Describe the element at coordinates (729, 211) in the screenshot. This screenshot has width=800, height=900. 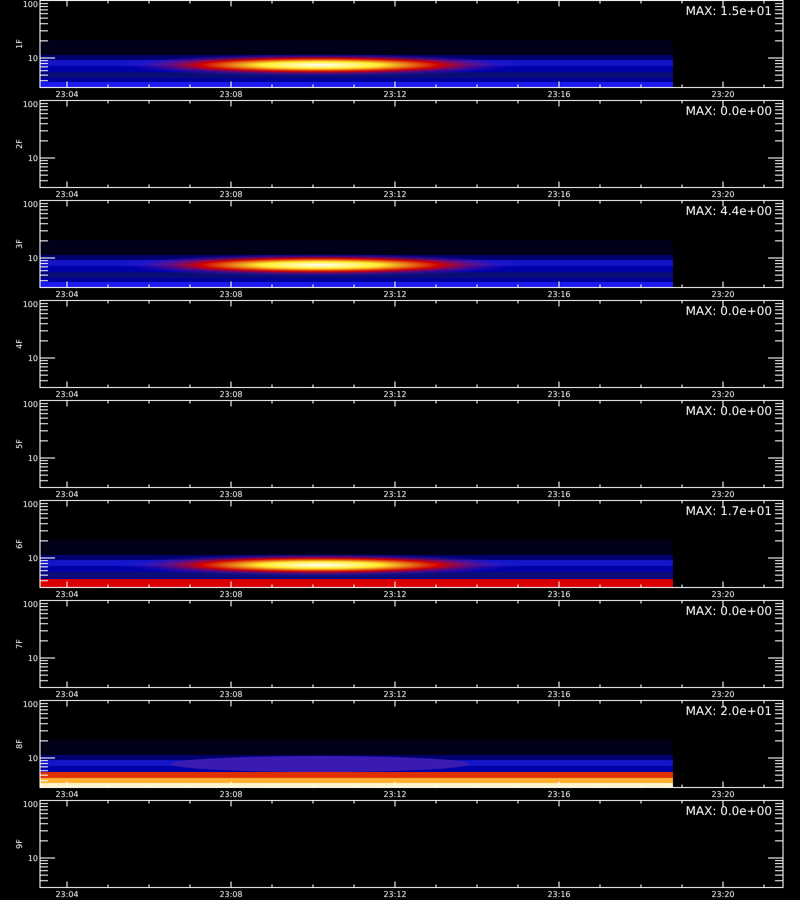
I see `max-label: MAX: 4.4e+00` at that location.